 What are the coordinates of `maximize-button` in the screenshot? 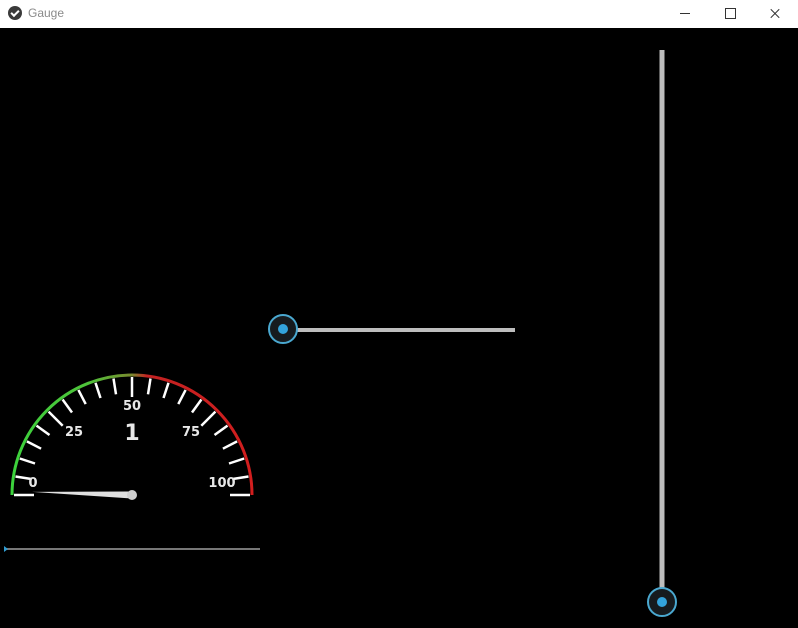 It's located at (730, 14).